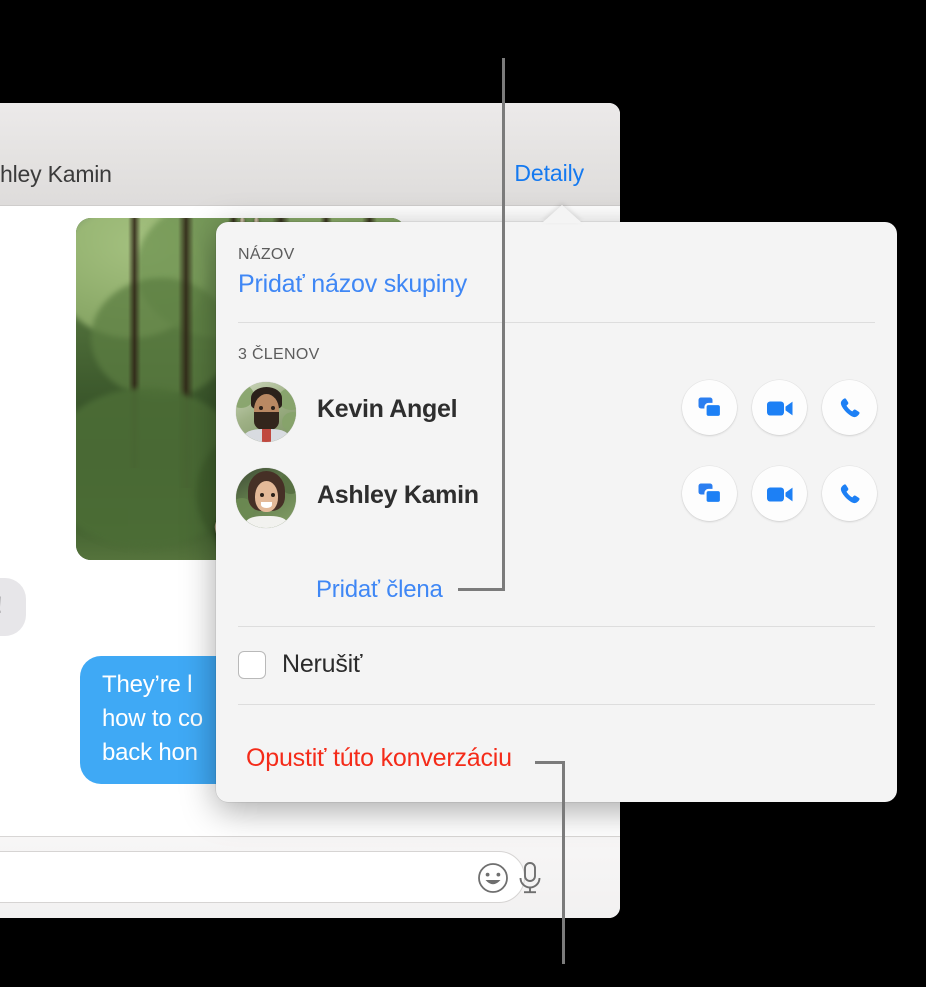 The height and width of the screenshot is (987, 926). What do you see at coordinates (322, 664) in the screenshot?
I see `do-not-disturb-label: Nerušiť` at bounding box center [322, 664].